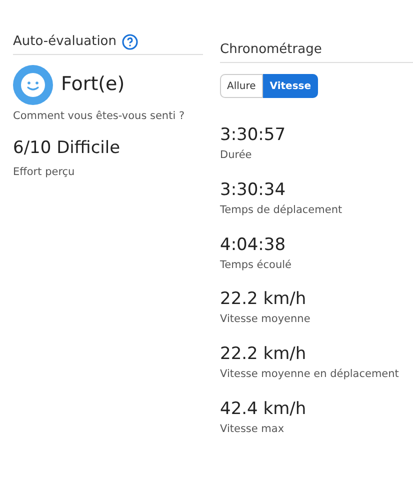  What do you see at coordinates (310, 374) in the screenshot?
I see `stat-label: Vitesse moyenne en déplacement` at bounding box center [310, 374].